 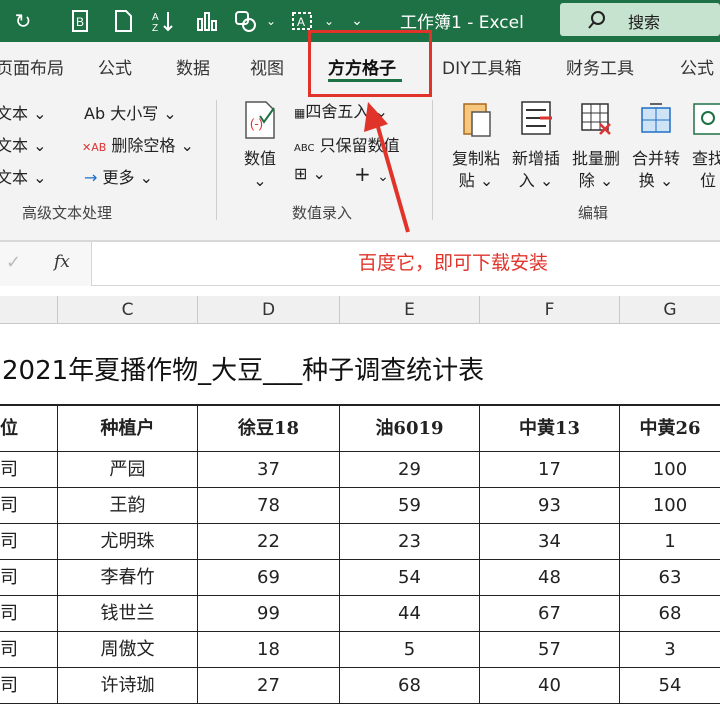 I want to click on table-header-cell: 中黄26, so click(x=670, y=429).